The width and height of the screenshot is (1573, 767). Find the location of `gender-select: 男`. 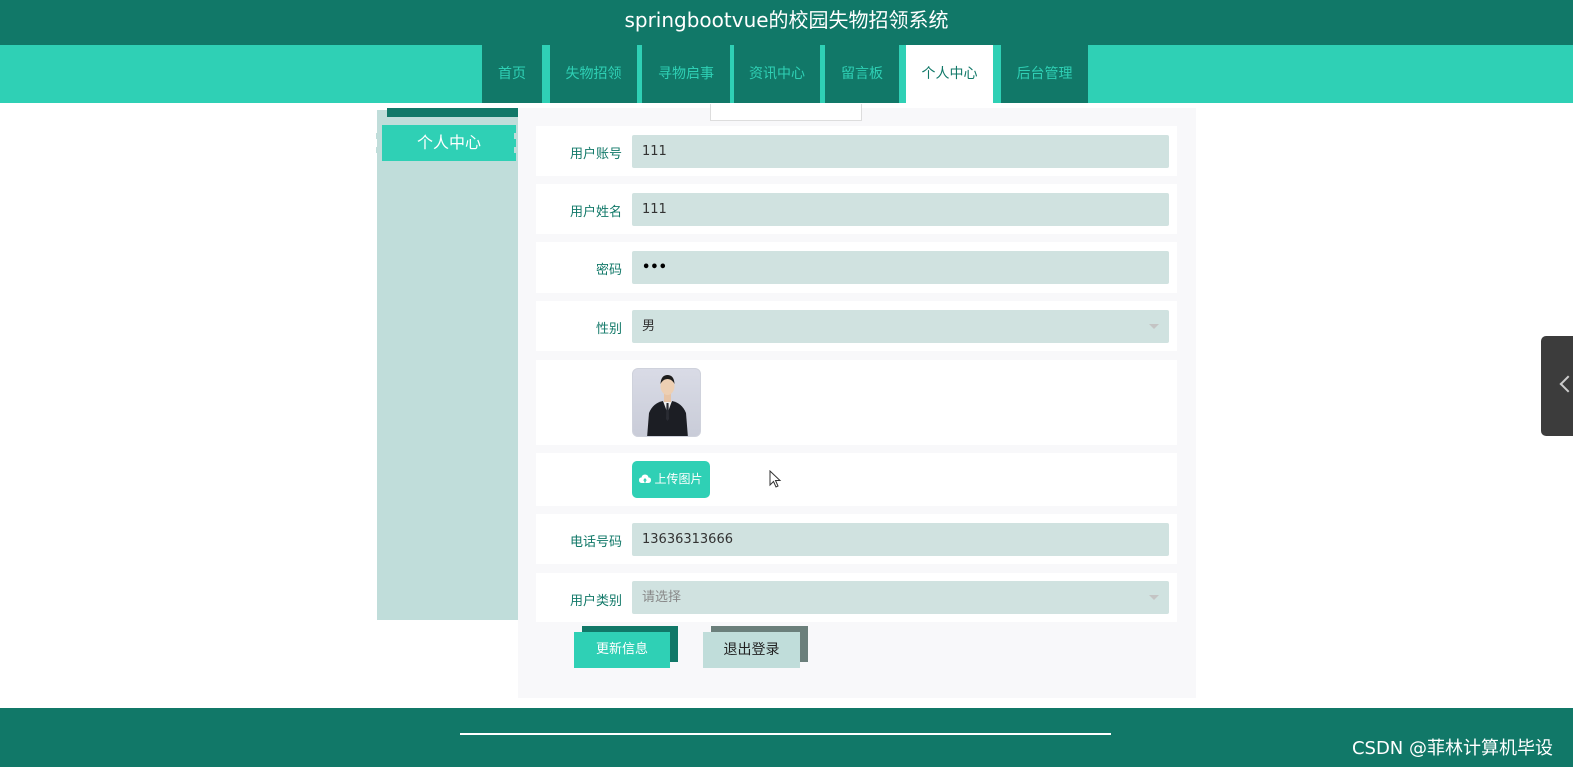

gender-select: 男 is located at coordinates (900, 326).